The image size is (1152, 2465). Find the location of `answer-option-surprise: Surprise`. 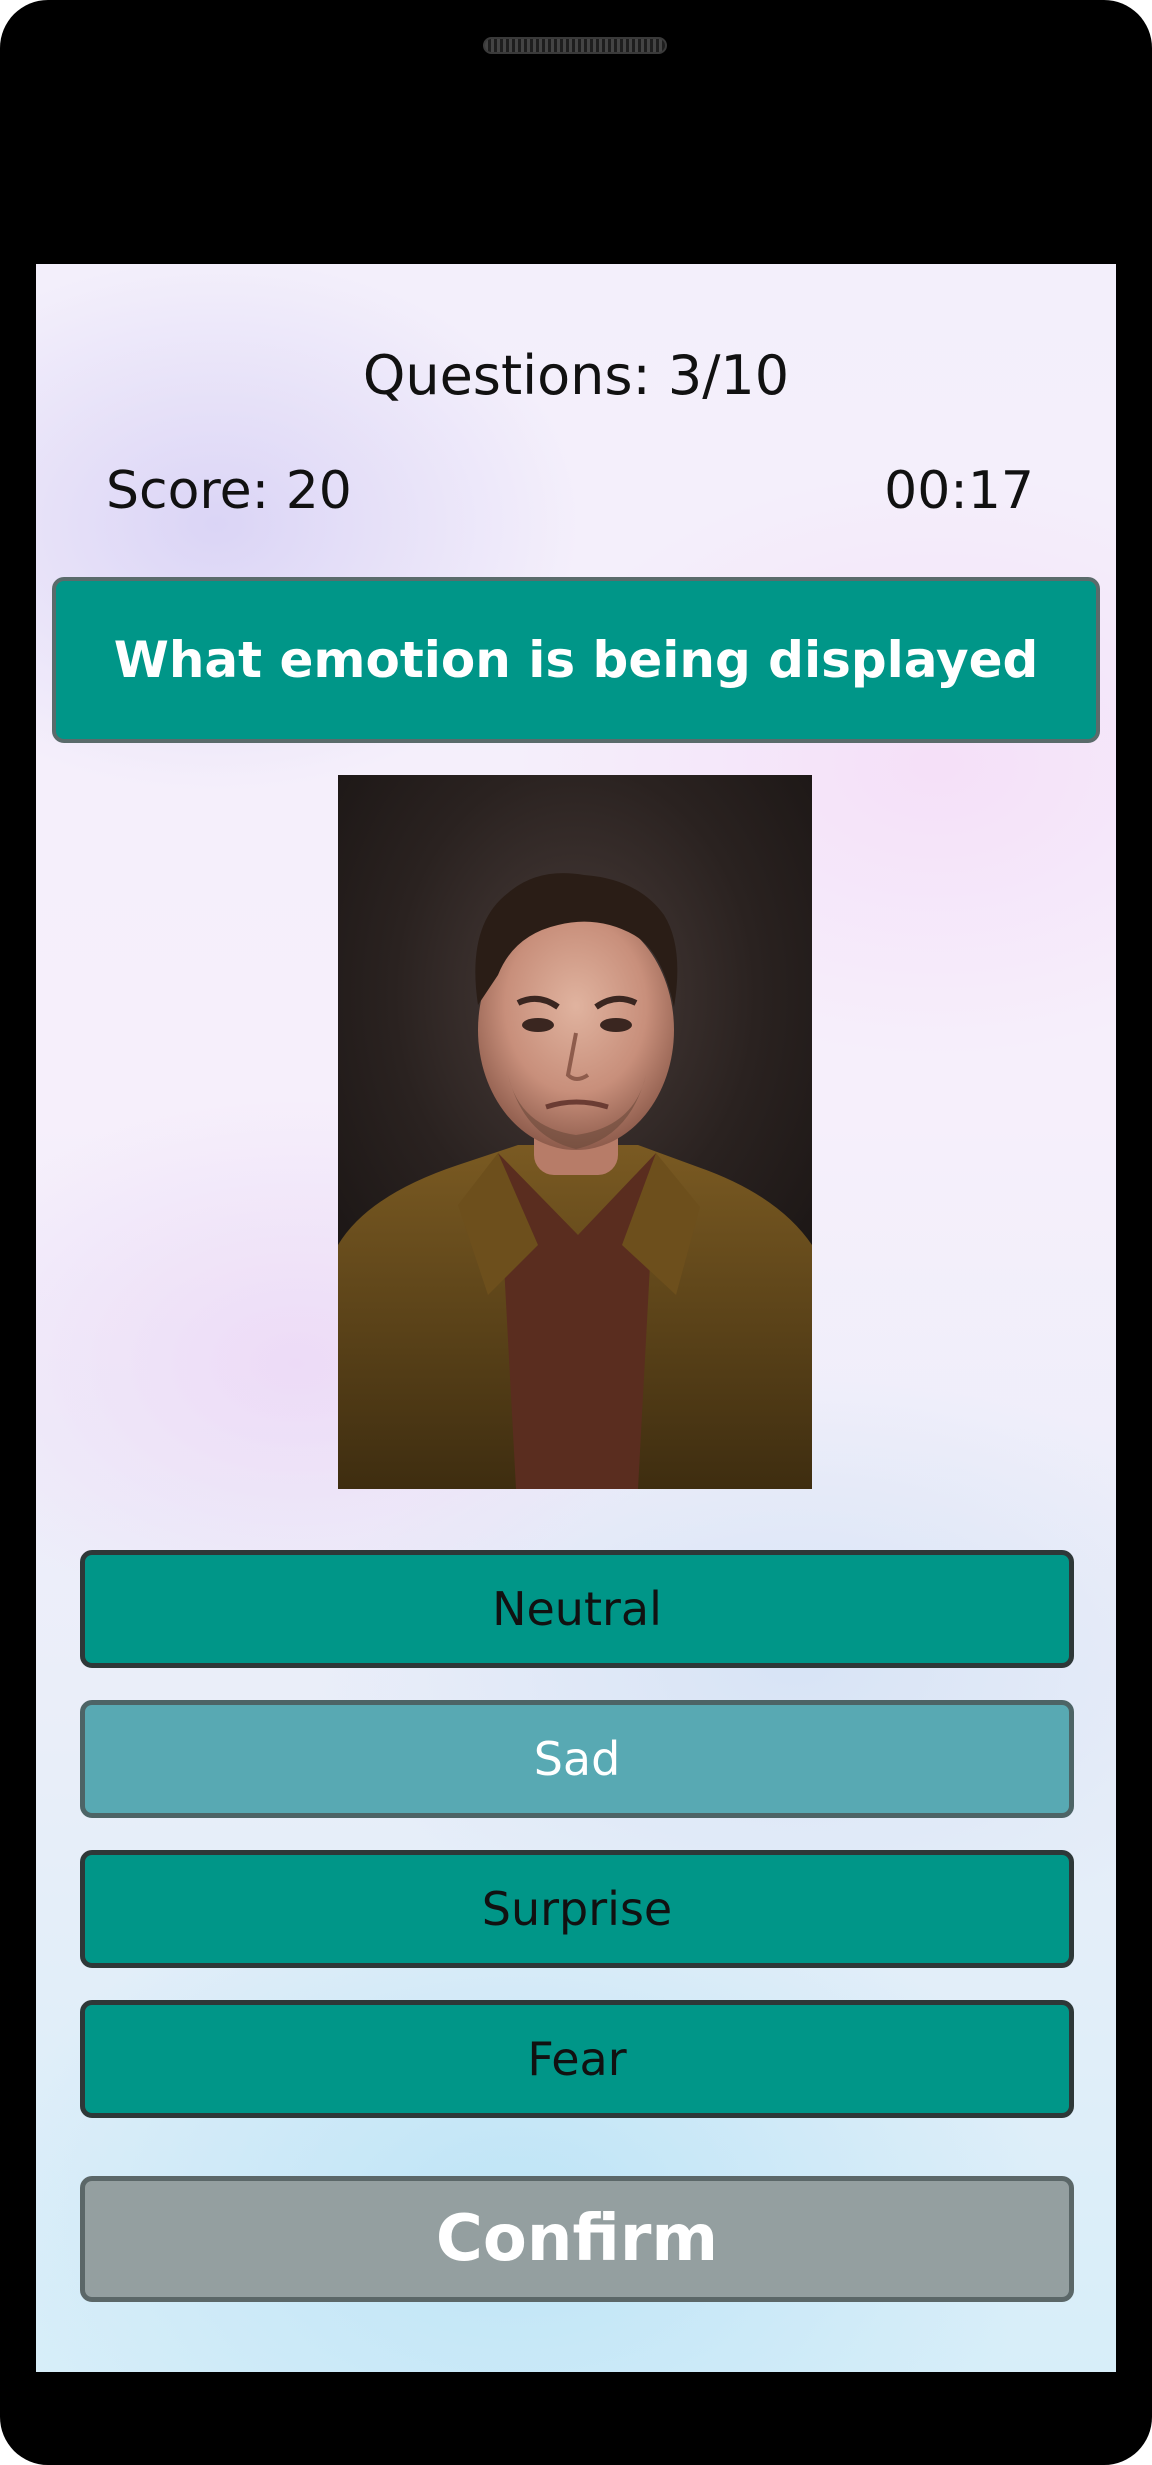

answer-option-surprise: Surprise is located at coordinates (577, 1909).